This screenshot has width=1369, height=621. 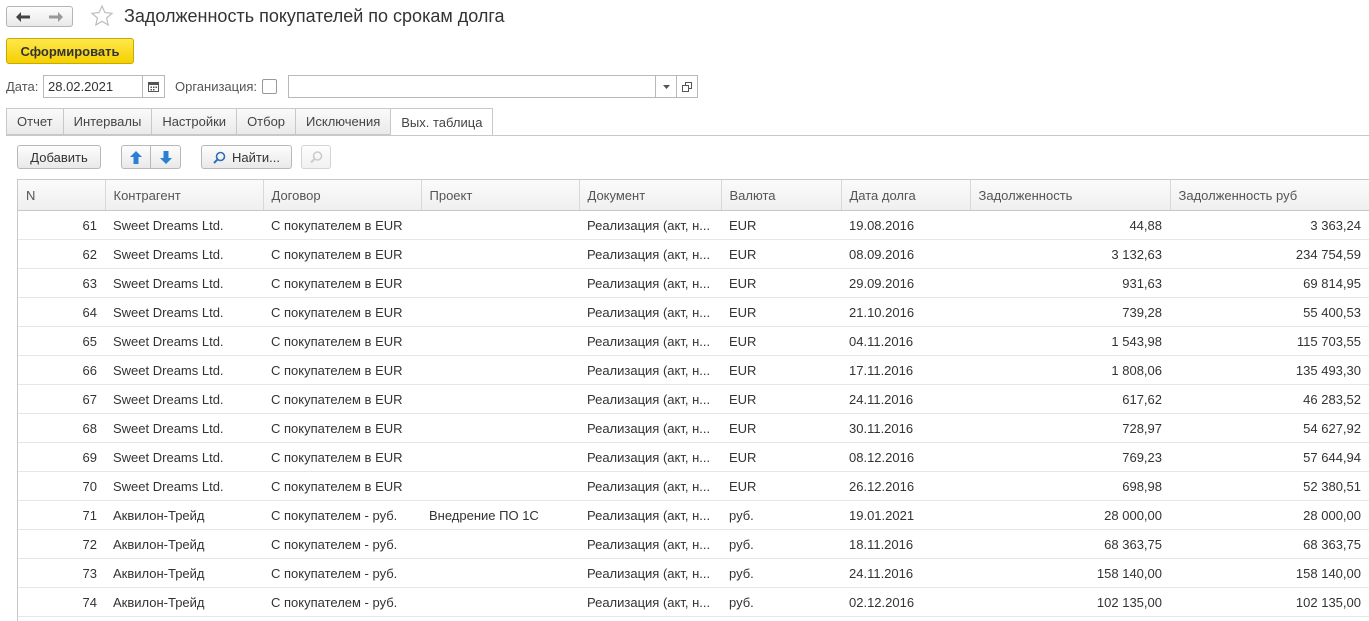 I want to click on tab-intervals: Интервалы, so click(x=107, y=121).